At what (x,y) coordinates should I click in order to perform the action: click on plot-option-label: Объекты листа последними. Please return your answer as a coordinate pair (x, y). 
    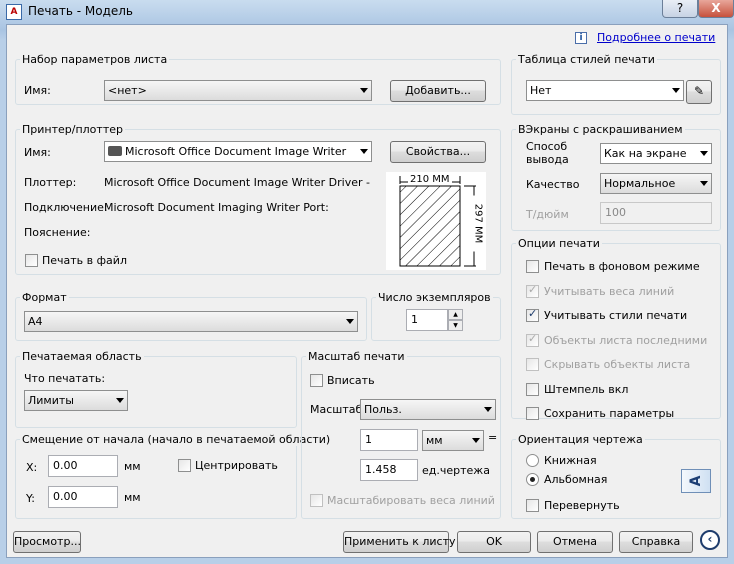
    Looking at the image, I should click on (626, 340).